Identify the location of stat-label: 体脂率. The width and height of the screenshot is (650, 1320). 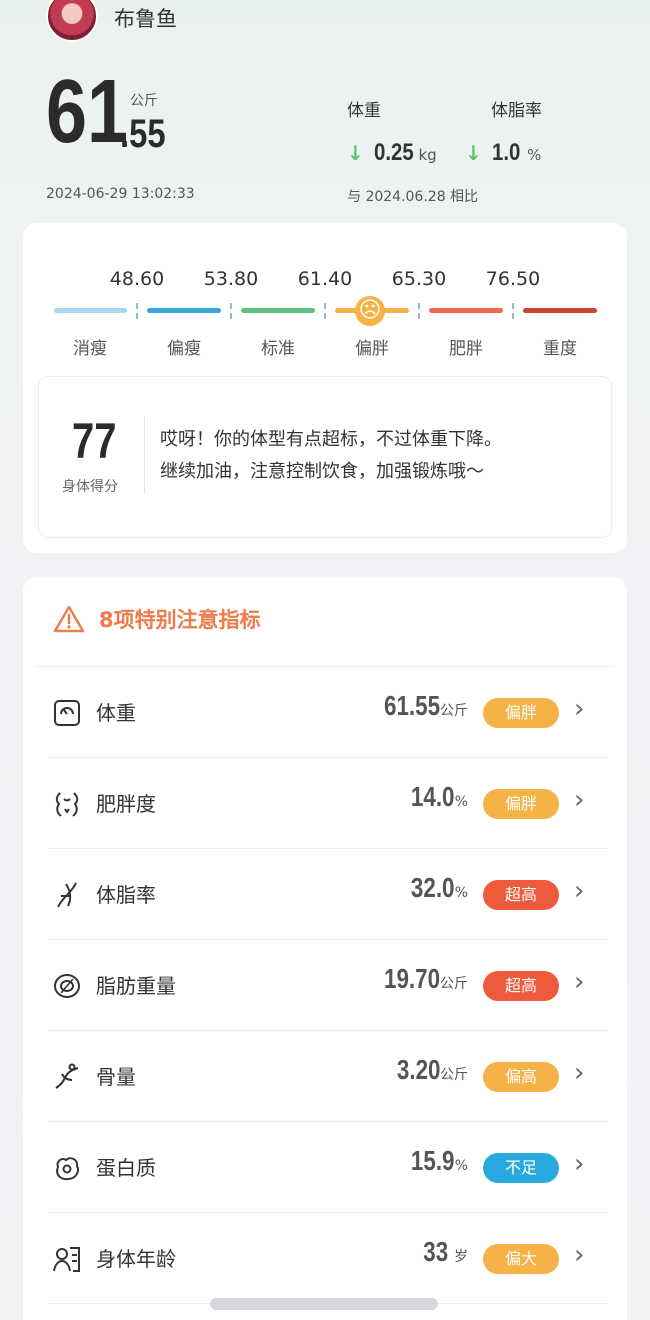
(516, 111).